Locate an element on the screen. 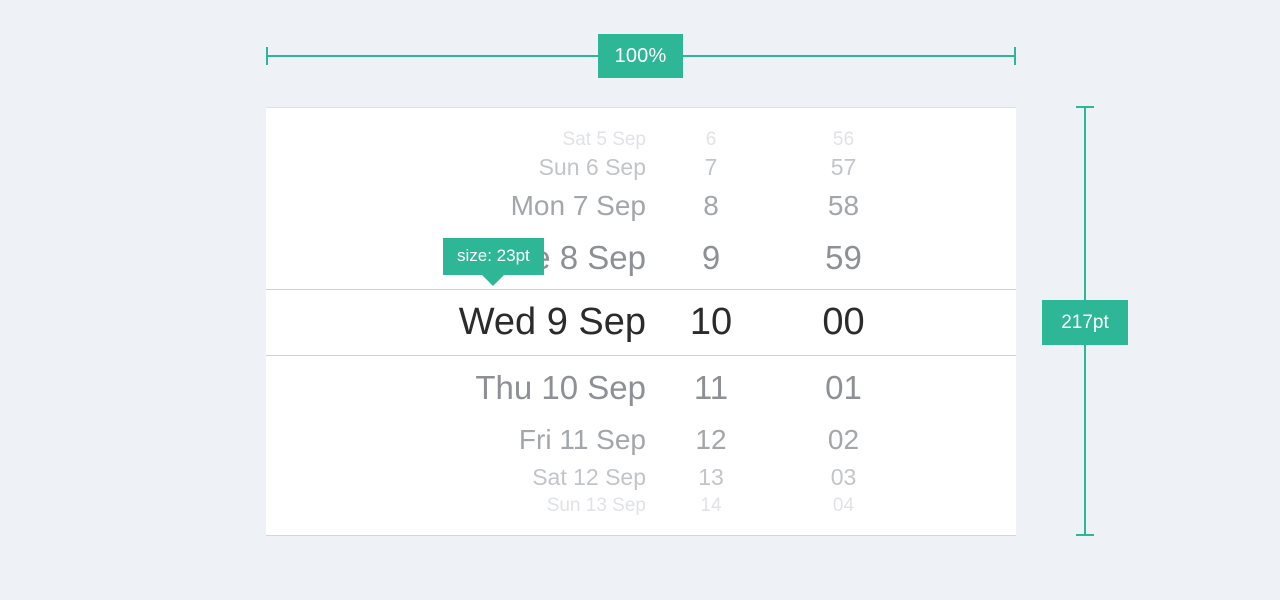 This screenshot has width=1280, height=600. picker-row-selected: Wed 9 Sep 10 00 is located at coordinates (641, 322).